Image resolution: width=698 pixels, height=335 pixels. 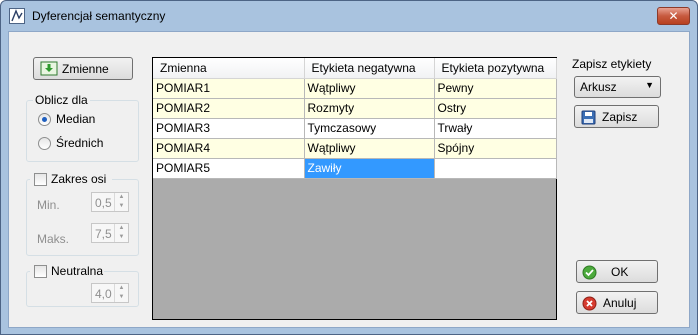 What do you see at coordinates (53, 239) in the screenshot?
I see `max-label: Maks.` at bounding box center [53, 239].